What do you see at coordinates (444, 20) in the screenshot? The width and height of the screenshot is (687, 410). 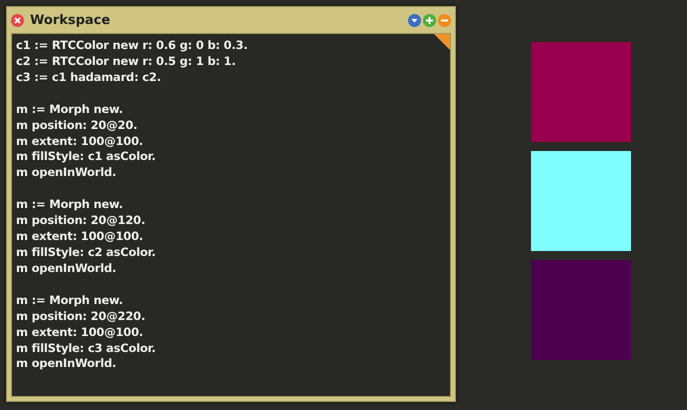 I see `minus-icon` at bounding box center [444, 20].